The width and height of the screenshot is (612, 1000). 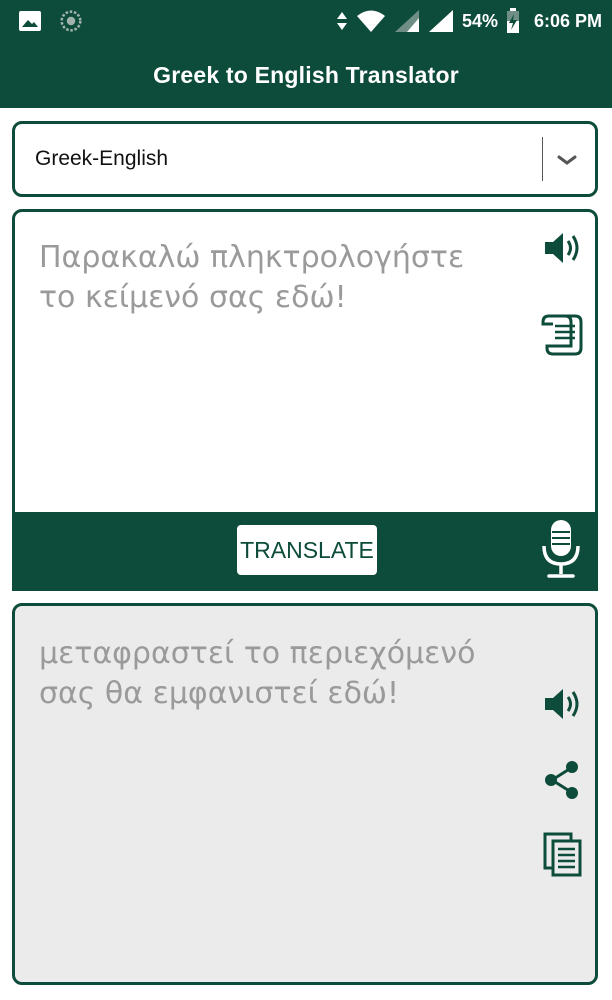 What do you see at coordinates (30, 21) in the screenshot?
I see `gallery-icon` at bounding box center [30, 21].